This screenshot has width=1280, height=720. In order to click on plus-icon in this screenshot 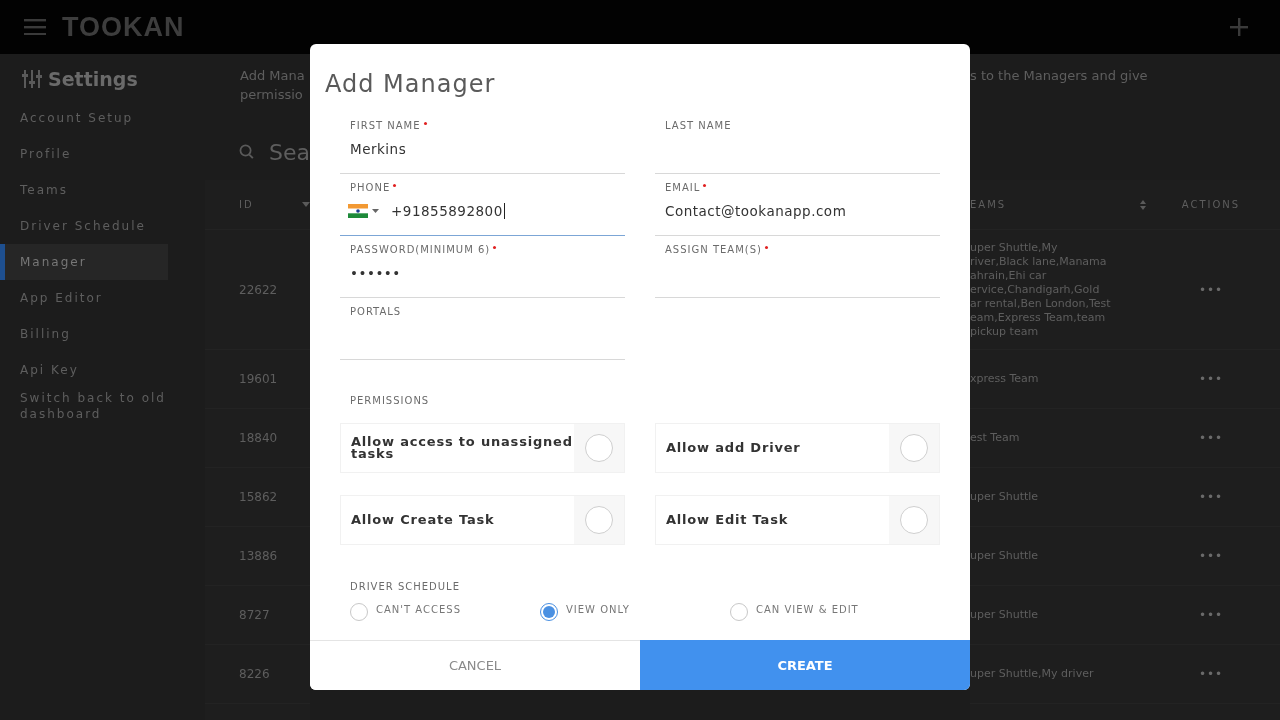, I will do `click(1239, 27)`.